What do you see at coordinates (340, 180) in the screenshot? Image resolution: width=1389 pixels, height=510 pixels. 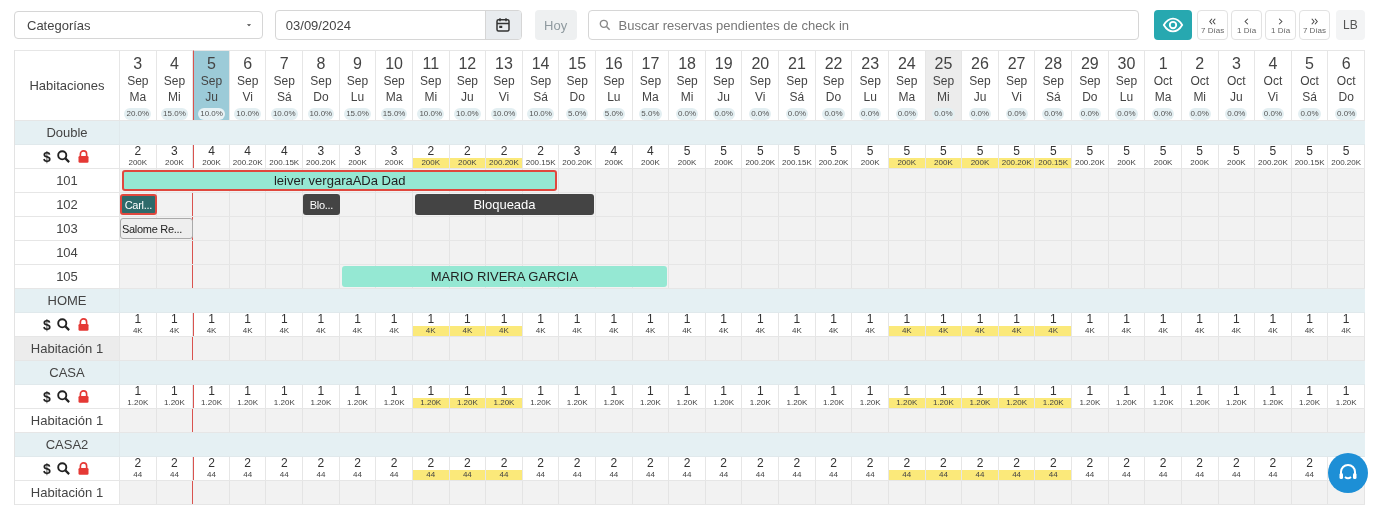 I see `booking-bar: leiver vergaraADa Dad` at bounding box center [340, 180].